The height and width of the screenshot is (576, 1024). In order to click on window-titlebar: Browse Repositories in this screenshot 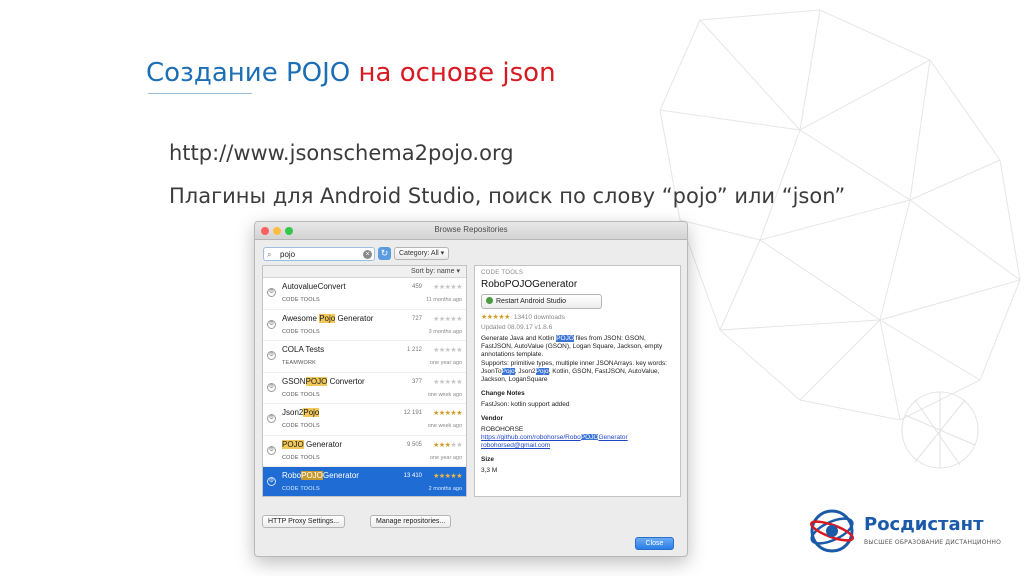, I will do `click(471, 231)`.